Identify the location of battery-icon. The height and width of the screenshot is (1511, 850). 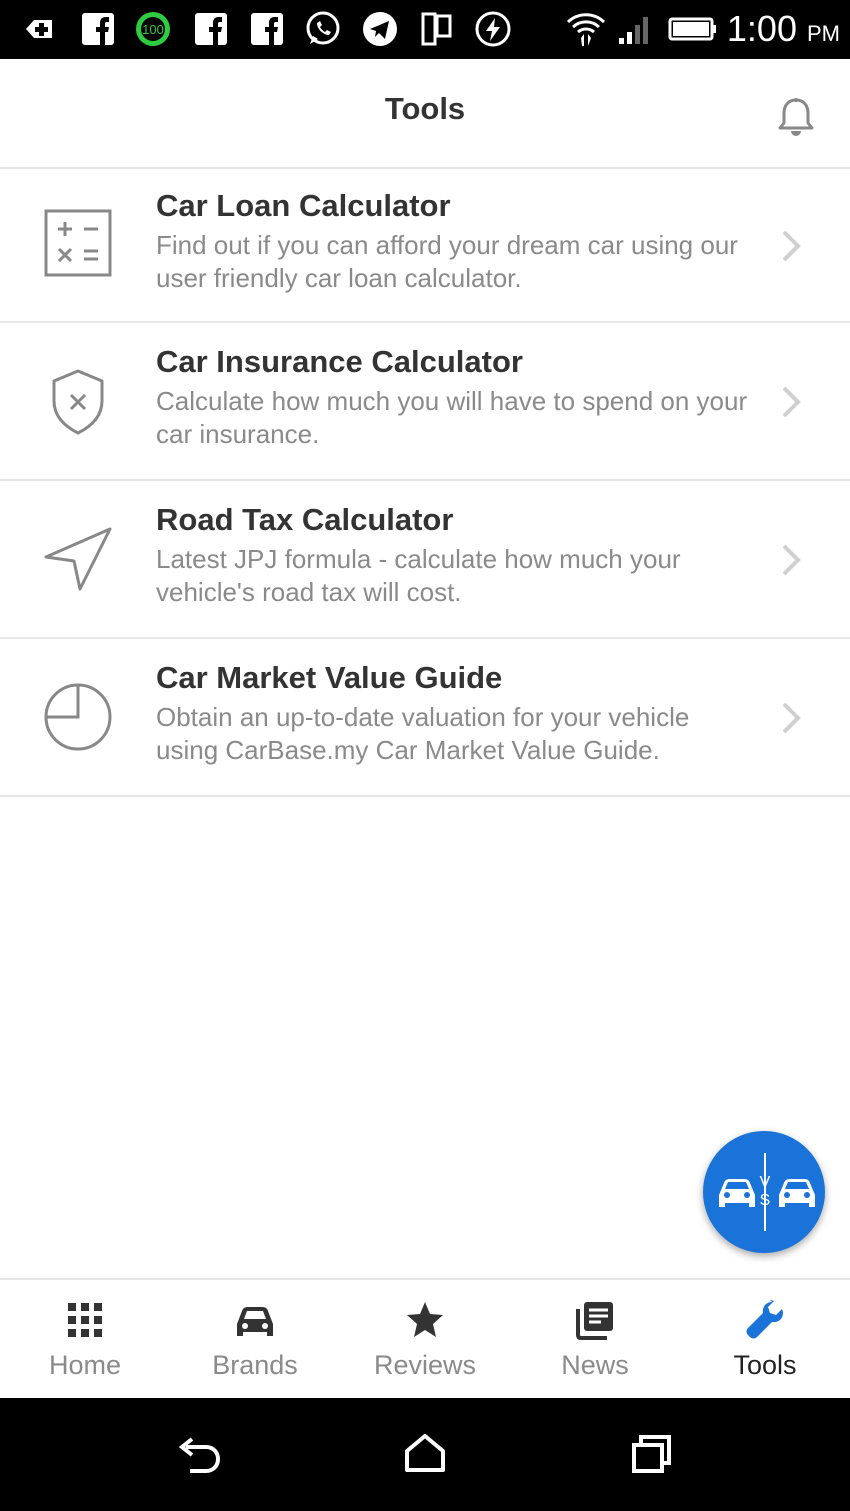
(692, 29).